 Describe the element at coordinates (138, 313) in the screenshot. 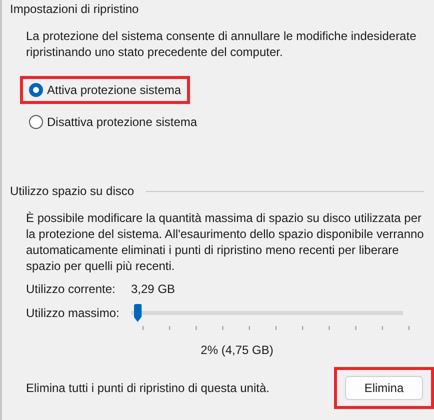

I see `slider-thumb` at that location.